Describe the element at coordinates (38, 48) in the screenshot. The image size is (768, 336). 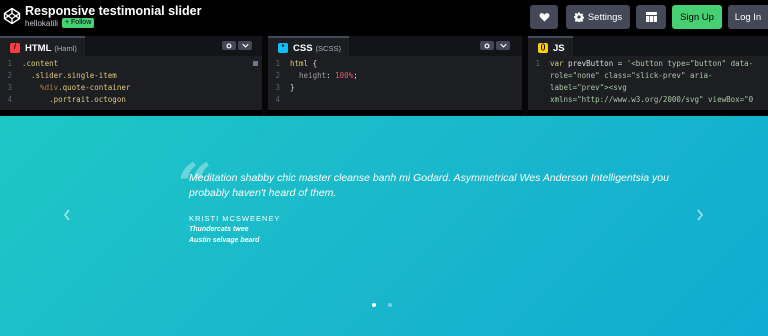
I see `tab-label: HTML` at that location.